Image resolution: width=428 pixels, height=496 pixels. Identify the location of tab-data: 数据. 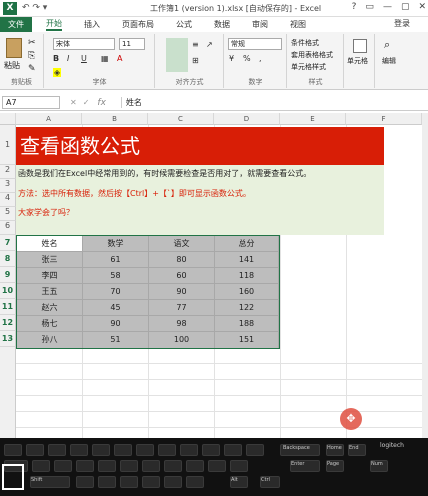
(222, 24).